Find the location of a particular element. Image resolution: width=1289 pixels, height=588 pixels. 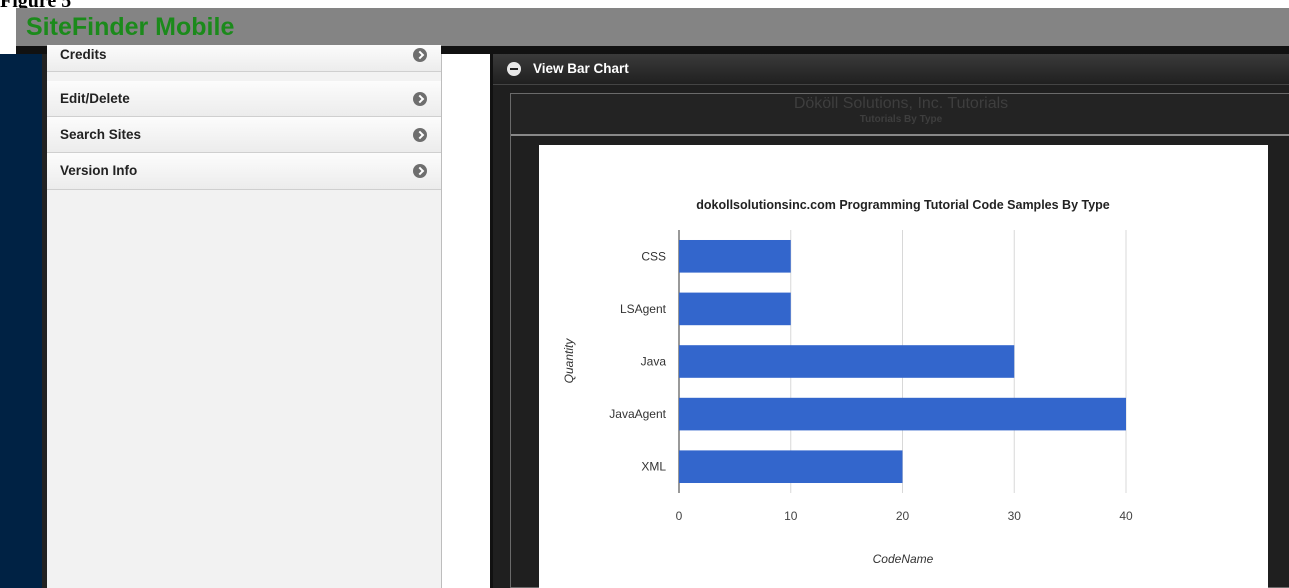

sidebar-item-version-info: Version Info is located at coordinates (244, 171).